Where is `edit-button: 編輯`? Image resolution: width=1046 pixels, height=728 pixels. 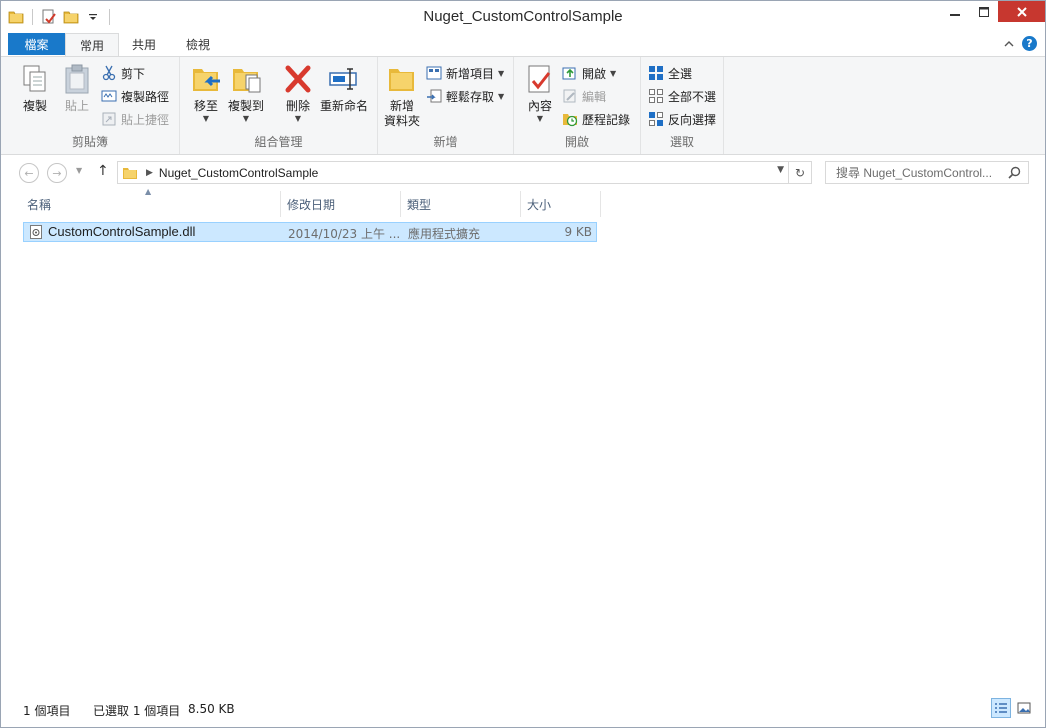 edit-button: 編輯 is located at coordinates (584, 96).